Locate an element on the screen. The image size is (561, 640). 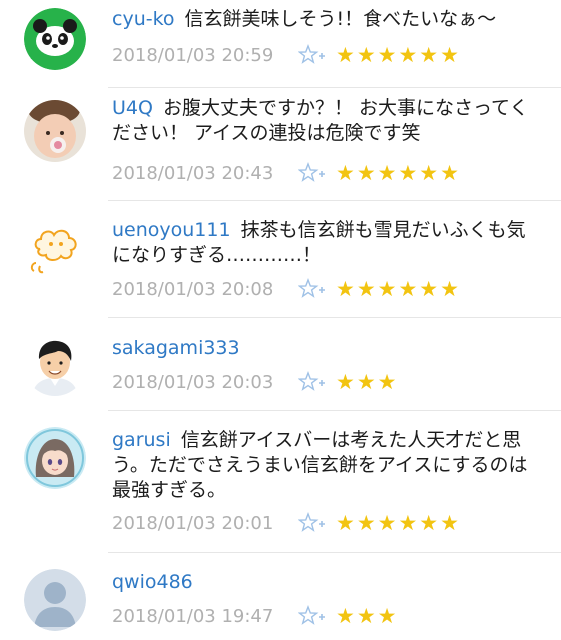
comment-text: uenoyou111 抹茶も信玄餅も雪見だいふくも気になりすぎる…………！ is located at coordinates (325, 243).